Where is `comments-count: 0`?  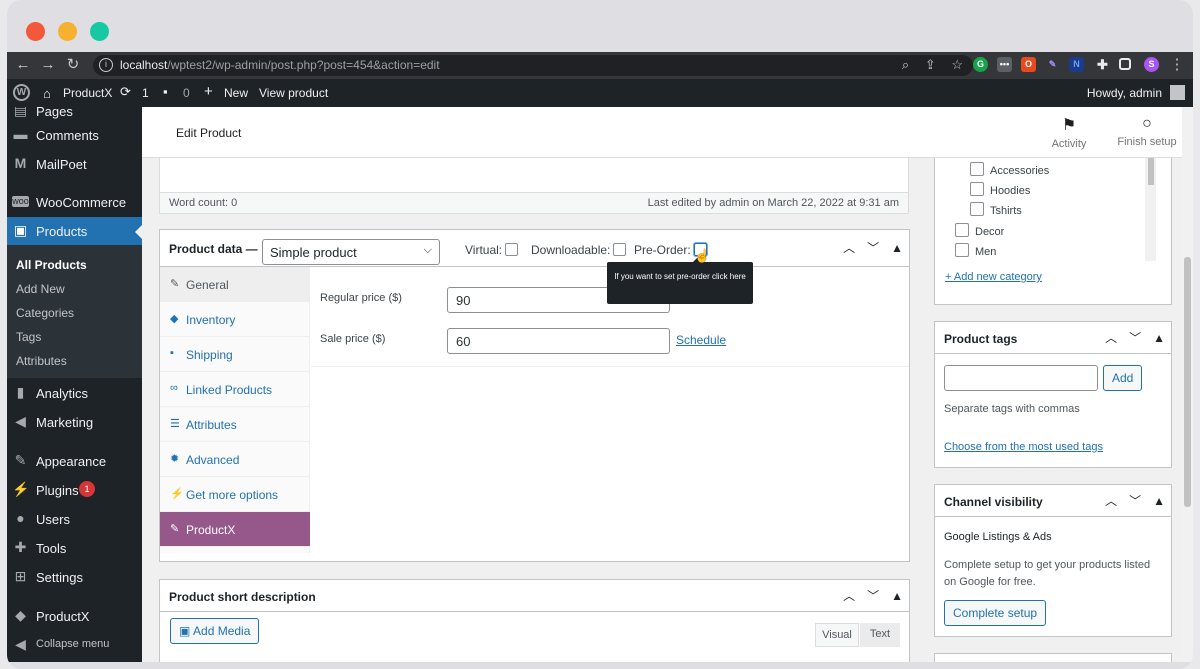
comments-count: 0 is located at coordinates (186, 93).